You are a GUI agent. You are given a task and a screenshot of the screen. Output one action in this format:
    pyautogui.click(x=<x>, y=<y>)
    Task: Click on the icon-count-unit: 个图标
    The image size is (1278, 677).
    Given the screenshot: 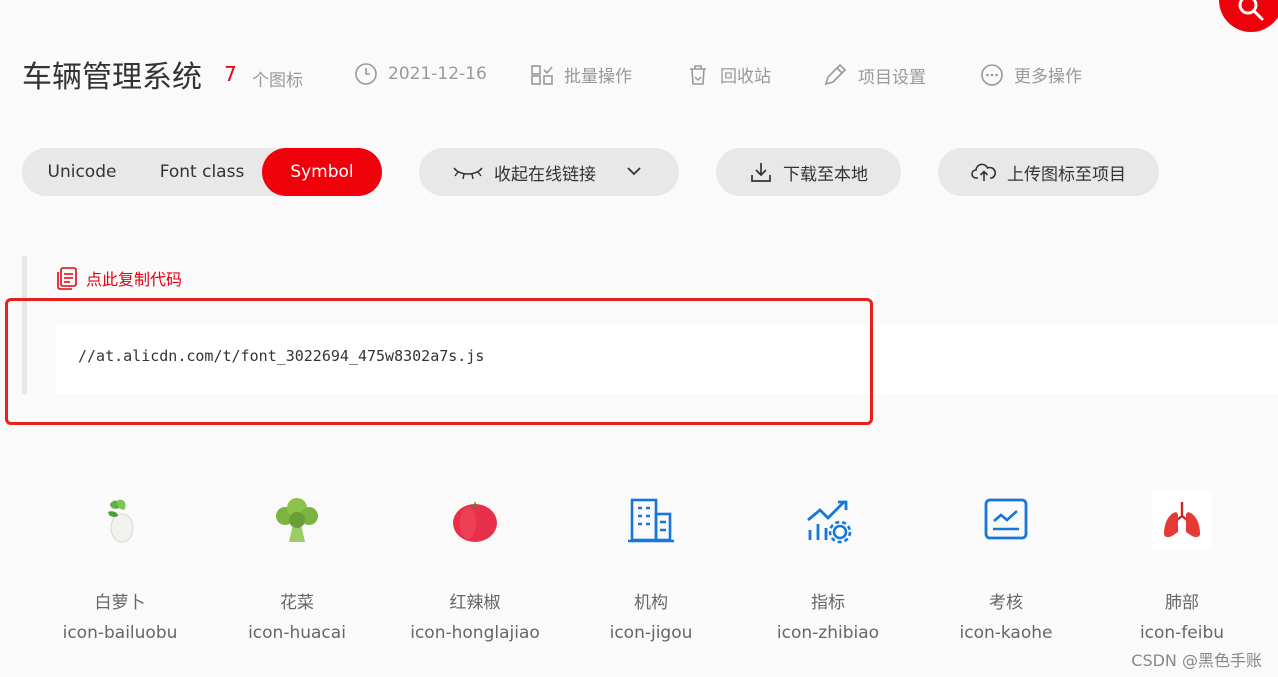 What is the action you would take?
    pyautogui.click(x=277, y=81)
    